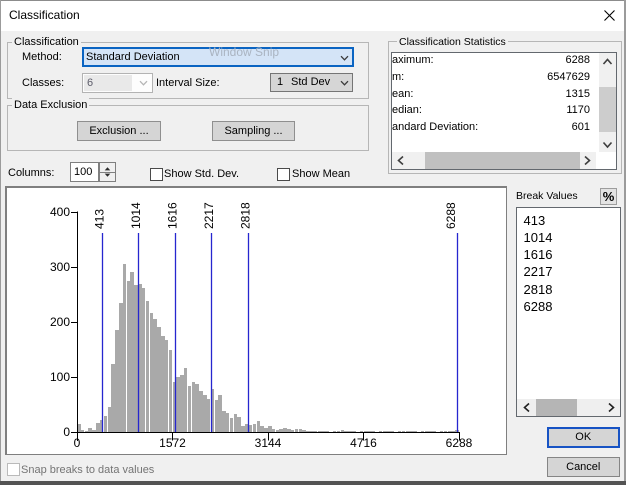 Image resolution: width=626 pixels, height=485 pixels. I want to click on svg-text: 2818, so click(246, 215).